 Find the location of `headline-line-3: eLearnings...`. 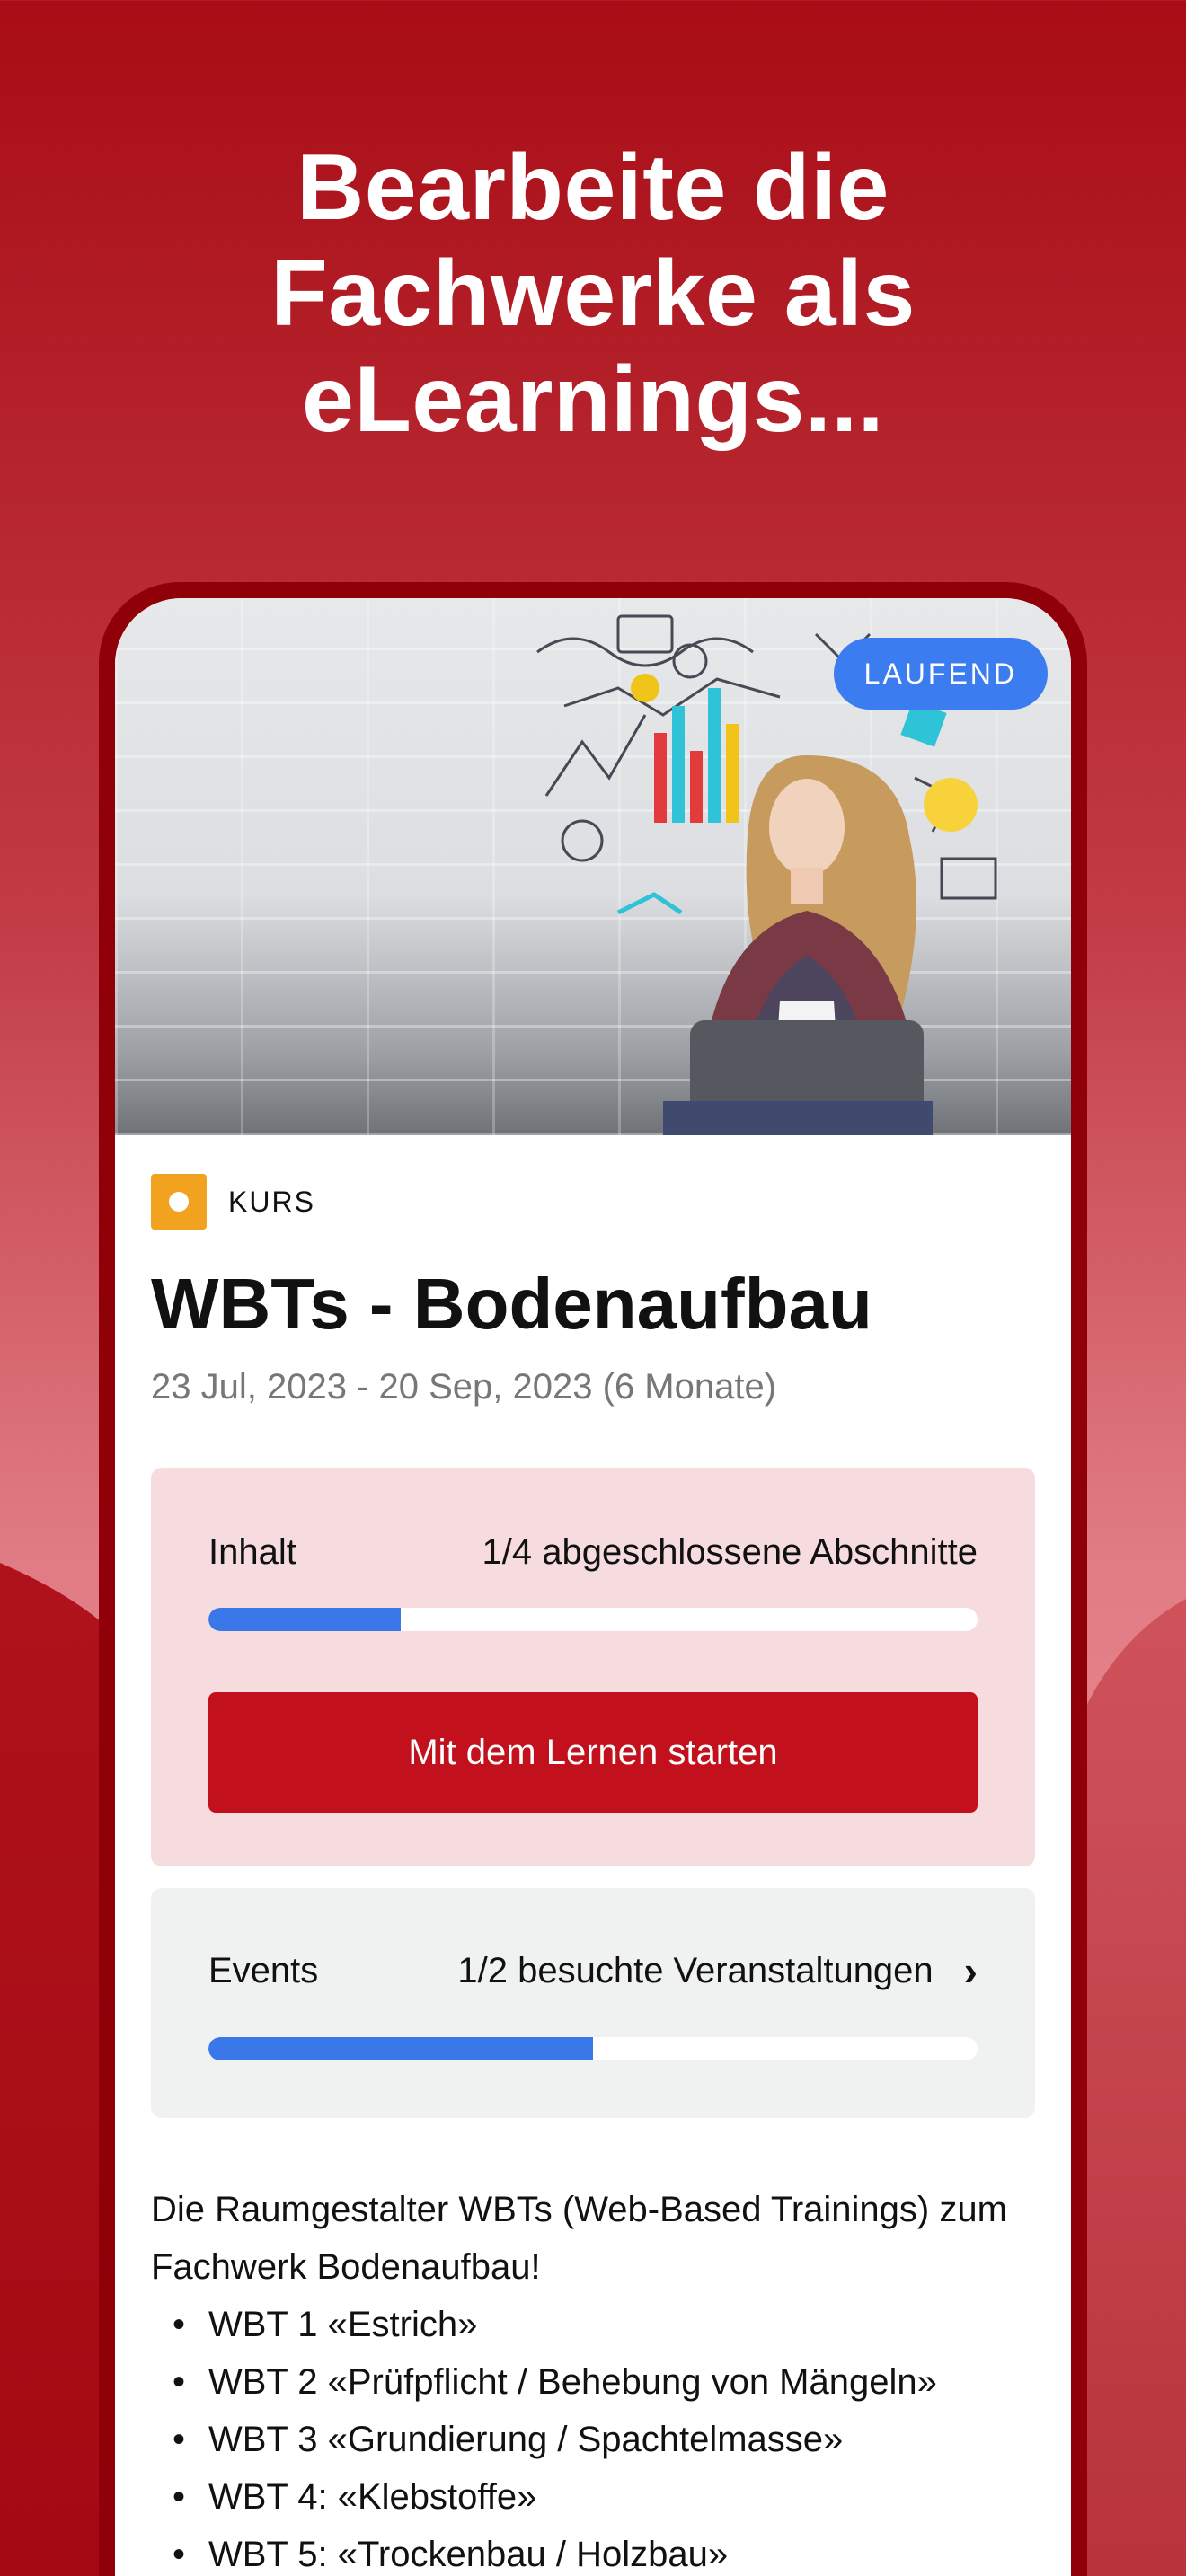

headline-line-3: eLearnings... is located at coordinates (593, 400).